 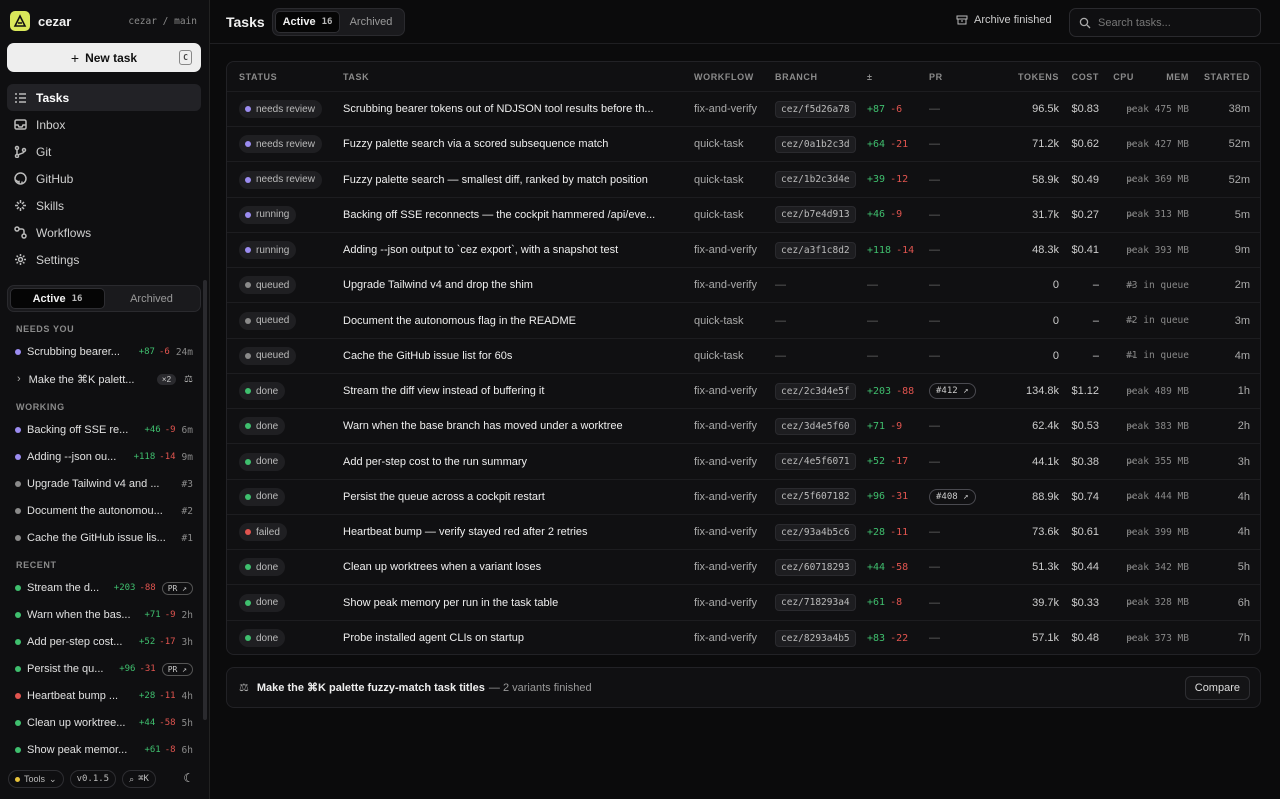 What do you see at coordinates (104, 178) in the screenshot?
I see `nav-item-github: GitHub` at bounding box center [104, 178].